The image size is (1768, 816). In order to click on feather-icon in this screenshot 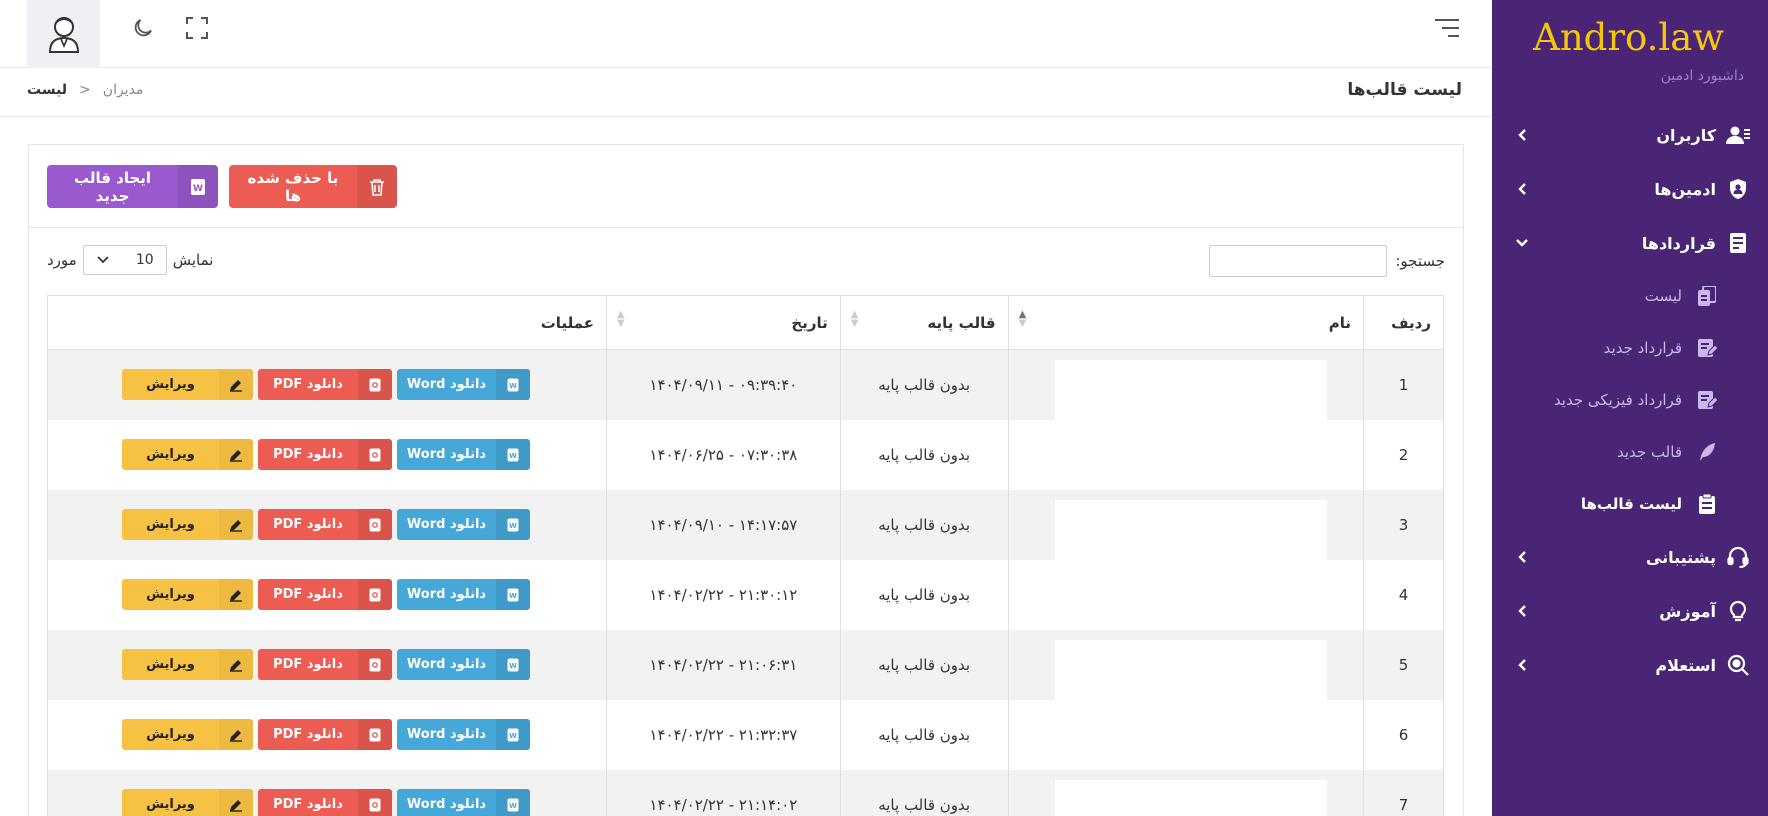, I will do `click(1707, 452)`.